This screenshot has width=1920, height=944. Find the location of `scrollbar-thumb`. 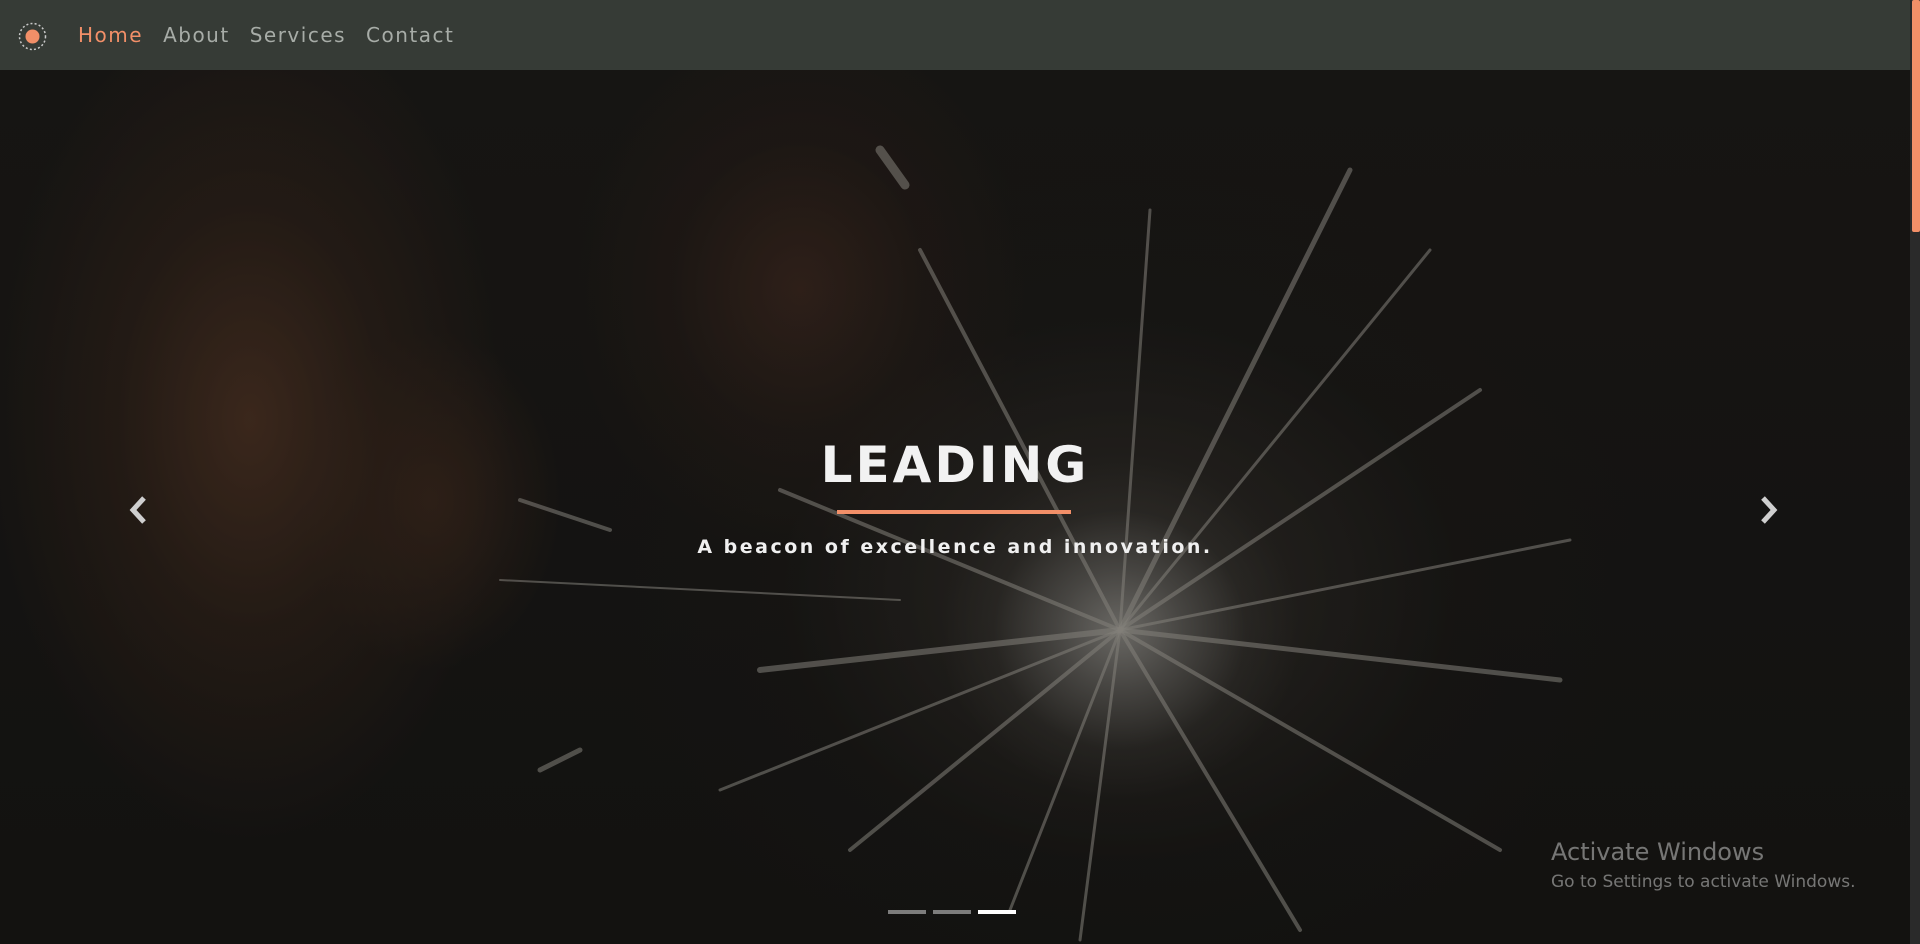

scrollbar-thumb is located at coordinates (1916, 116).